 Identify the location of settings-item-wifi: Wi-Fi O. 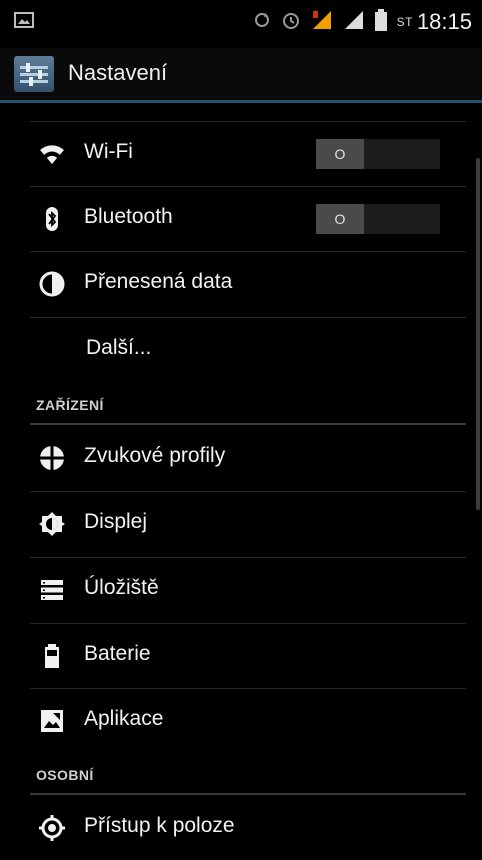
(248, 153).